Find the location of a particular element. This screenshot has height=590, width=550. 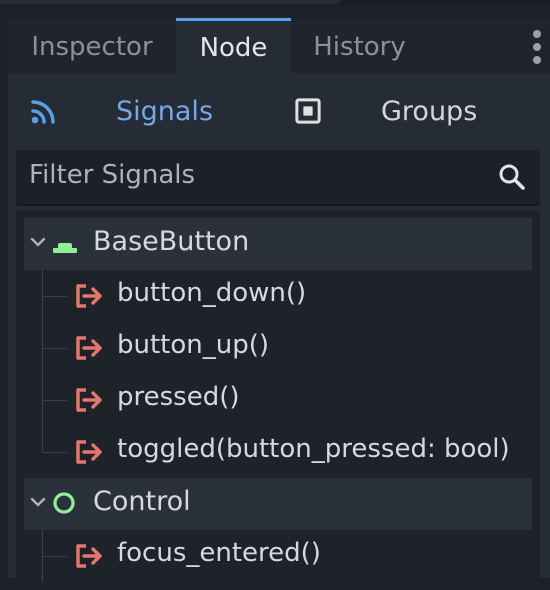

tree-group-basebutton: BaseButton is located at coordinates (278, 244).